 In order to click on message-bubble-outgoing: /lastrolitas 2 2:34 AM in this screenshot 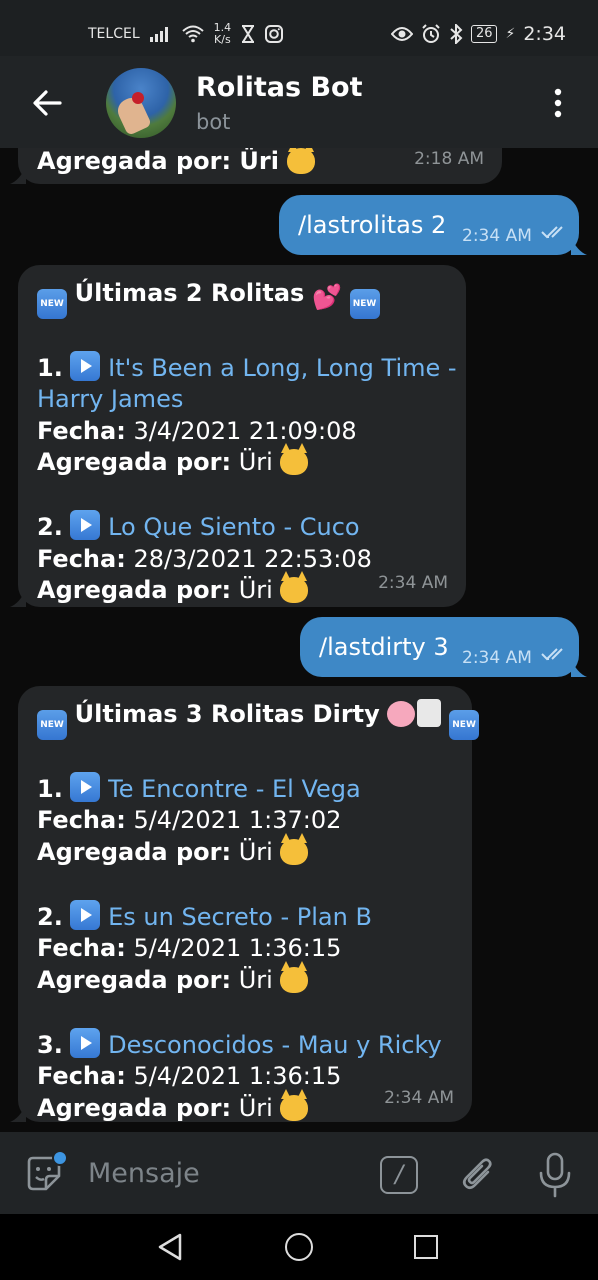, I will do `click(433, 225)`.